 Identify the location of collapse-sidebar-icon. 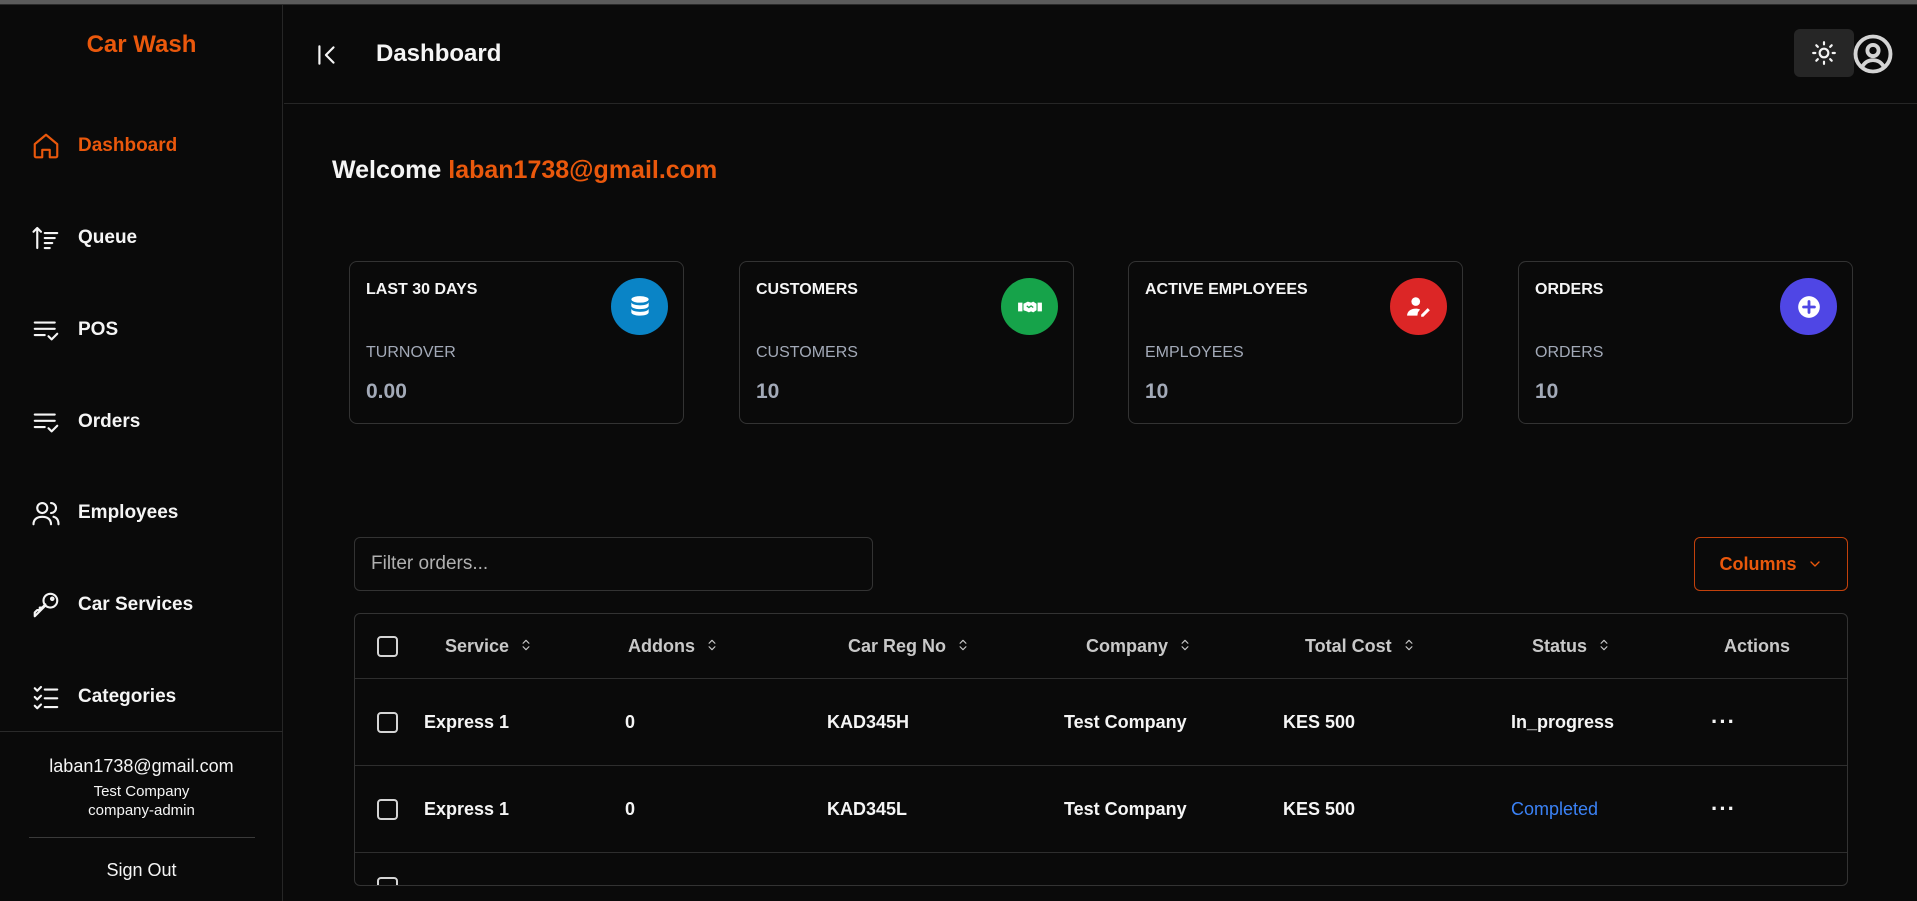
(327, 55).